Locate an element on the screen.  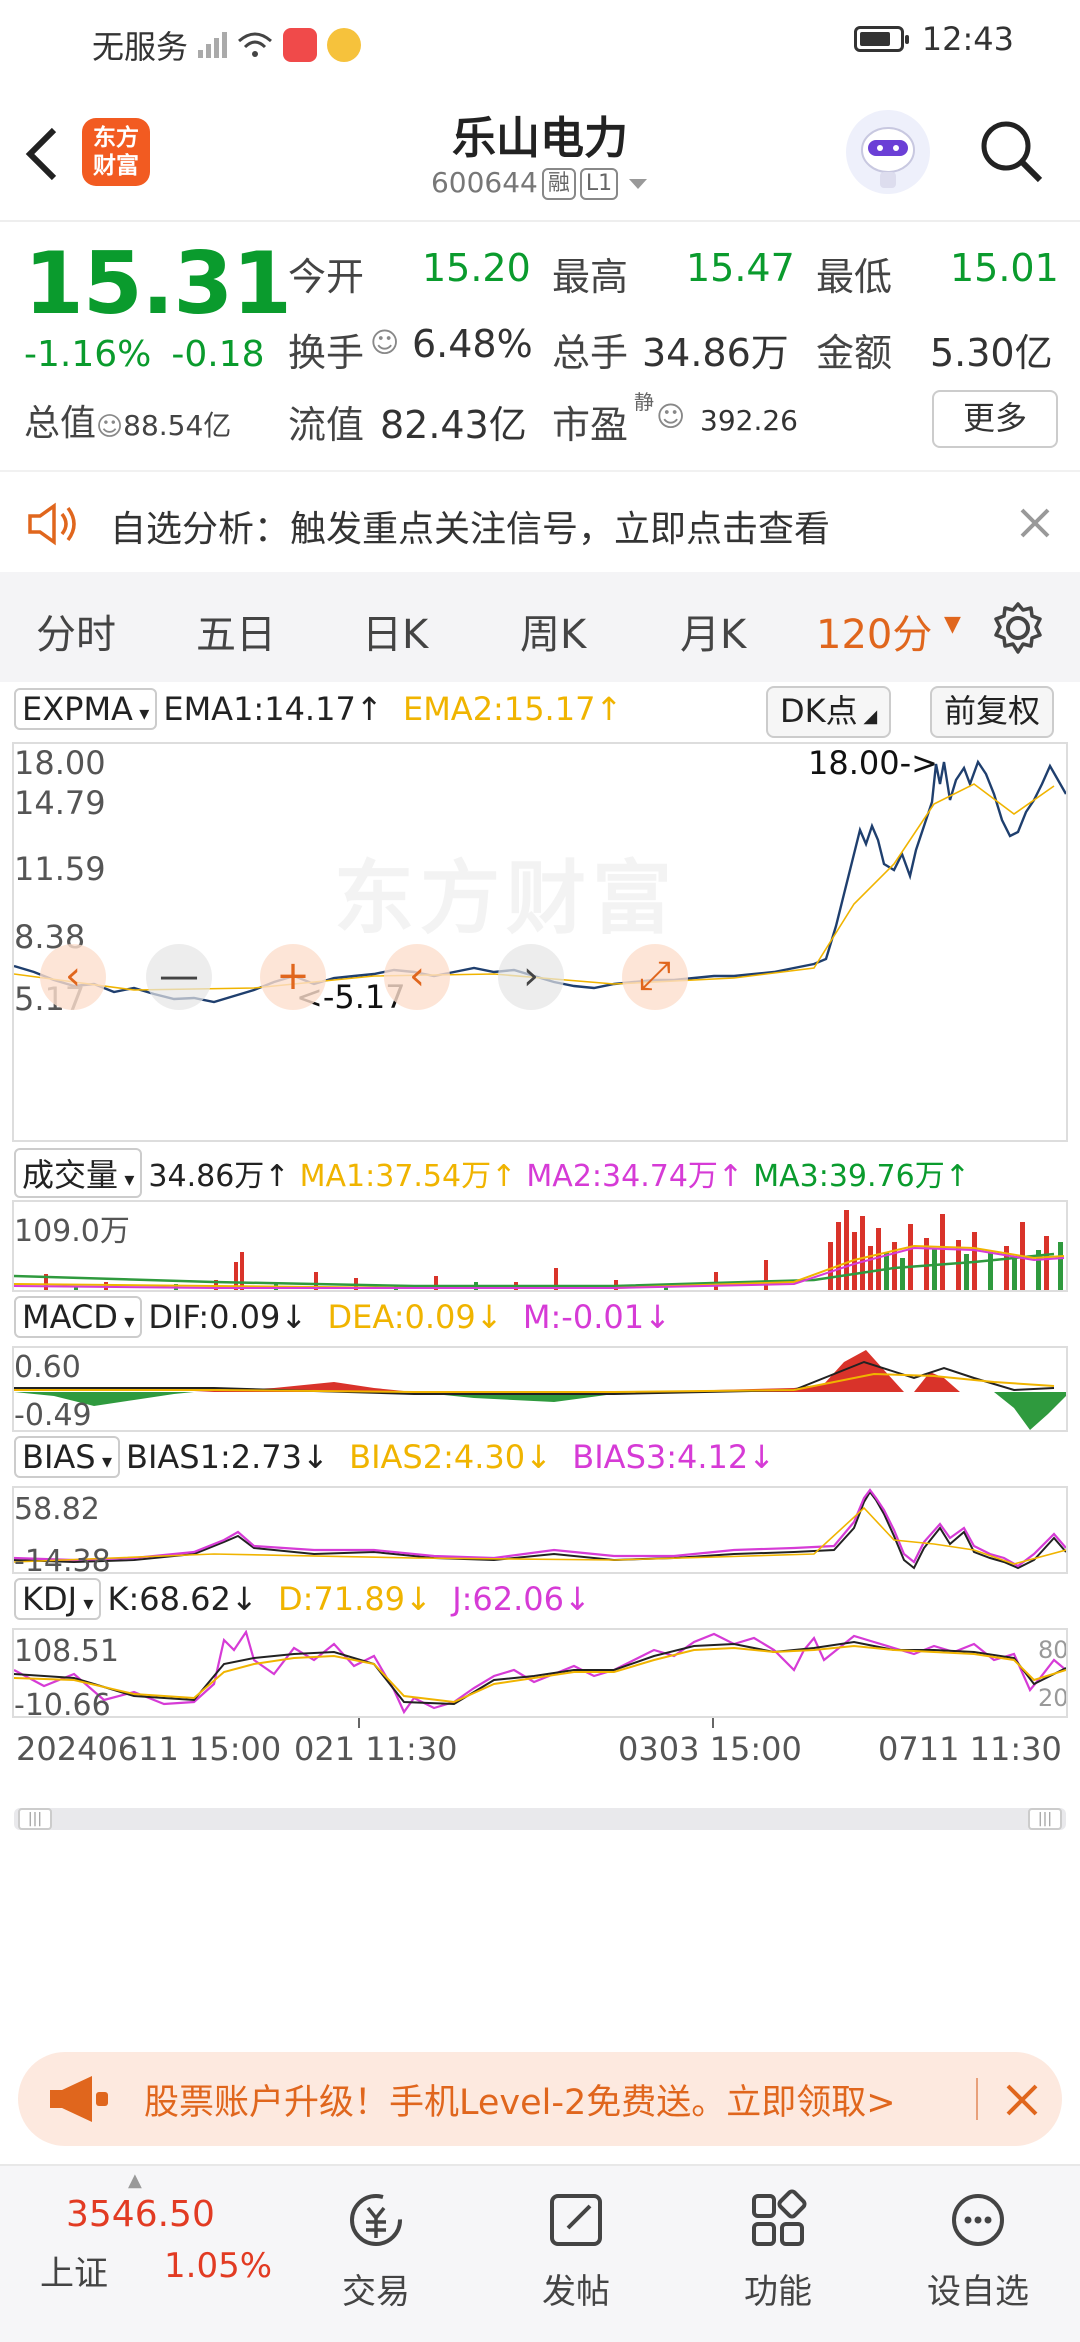
zoom-in-icon: + is located at coordinates (293, 977).